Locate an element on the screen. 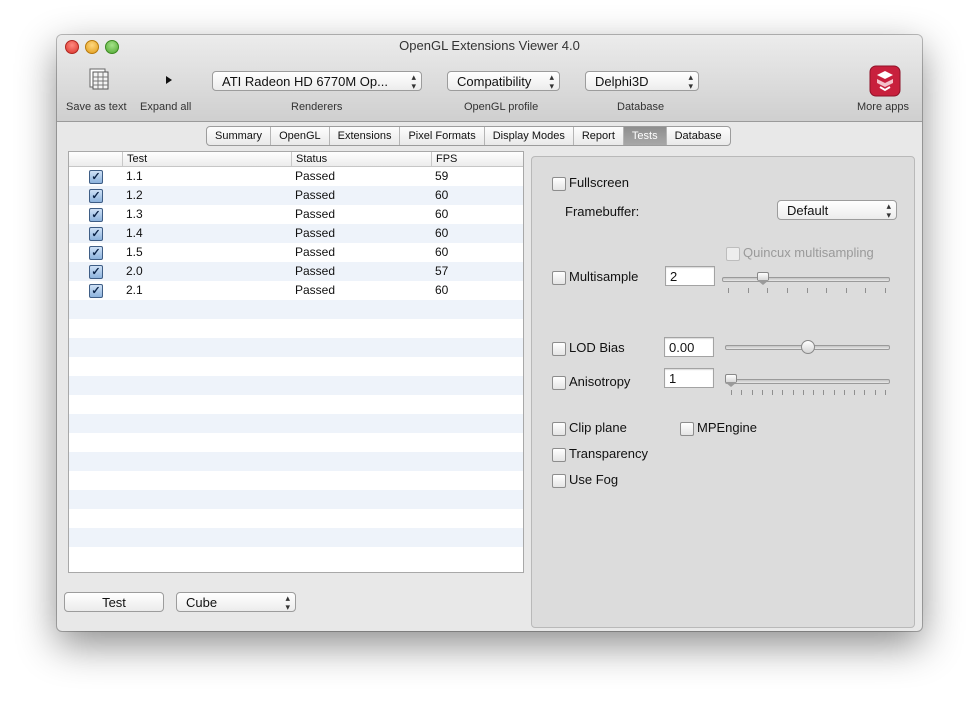 This screenshot has width=979, height=711. tab-tests: Tests is located at coordinates (645, 136).